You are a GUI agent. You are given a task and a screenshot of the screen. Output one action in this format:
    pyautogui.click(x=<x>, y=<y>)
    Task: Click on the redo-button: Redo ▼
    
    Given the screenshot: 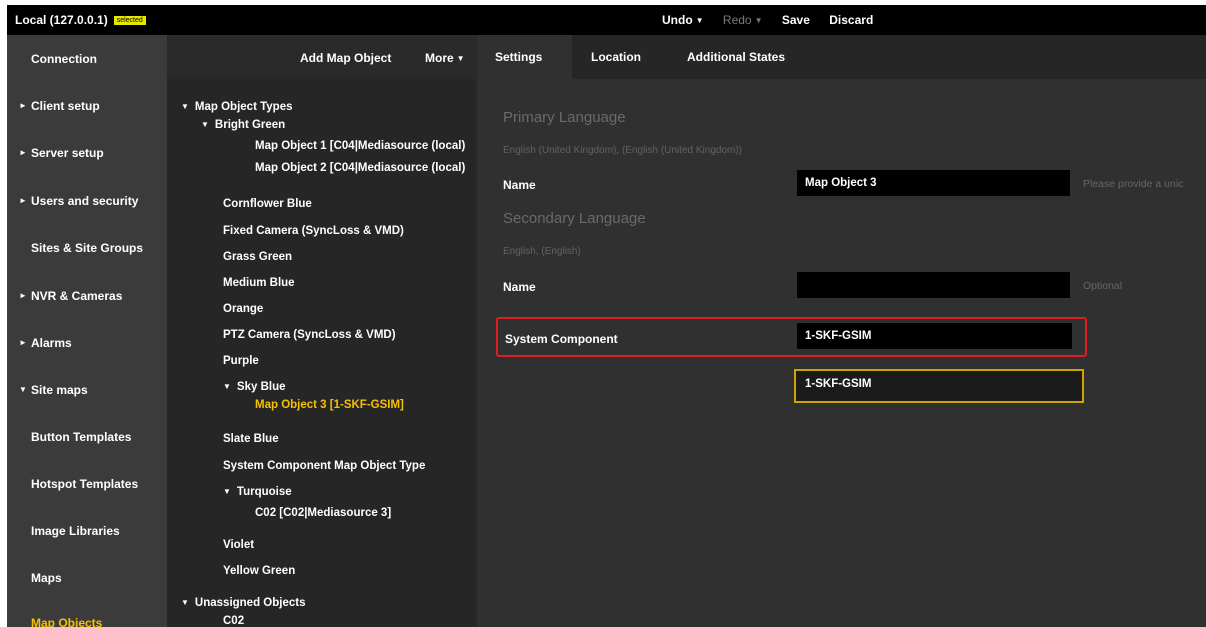 What is the action you would take?
    pyautogui.click(x=743, y=20)
    